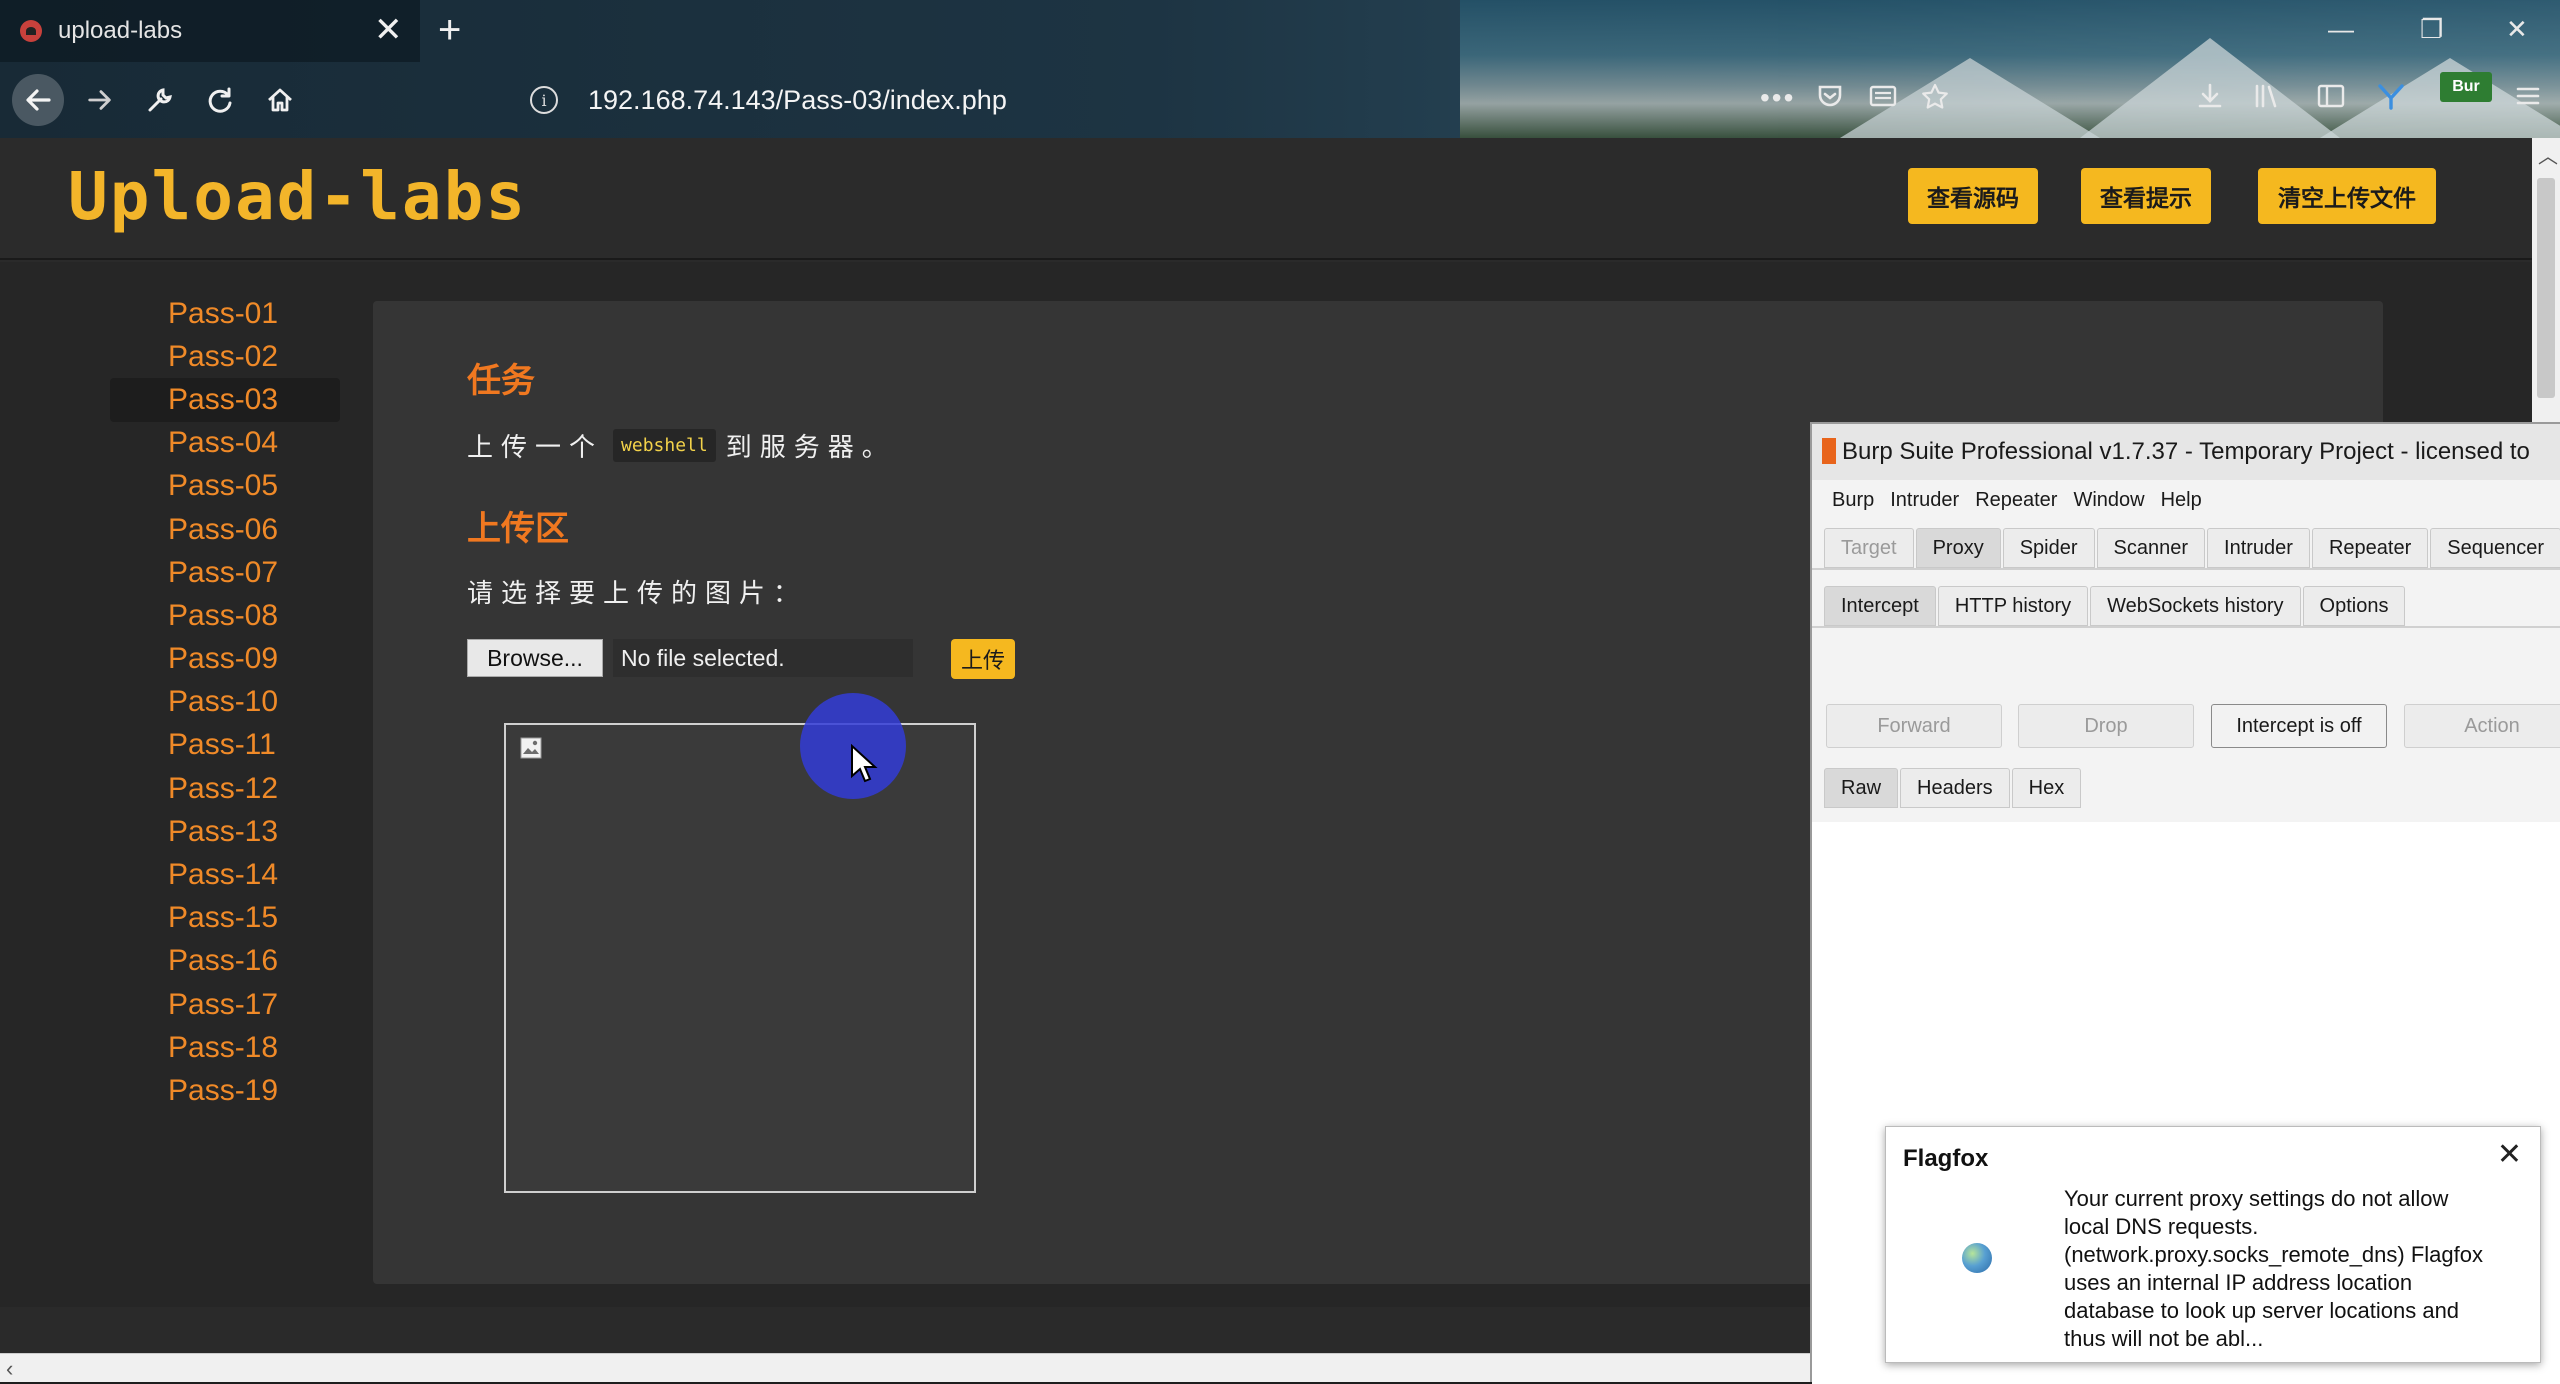 This screenshot has height=1384, width=2560. I want to click on reader-view-icon, so click(1883, 99).